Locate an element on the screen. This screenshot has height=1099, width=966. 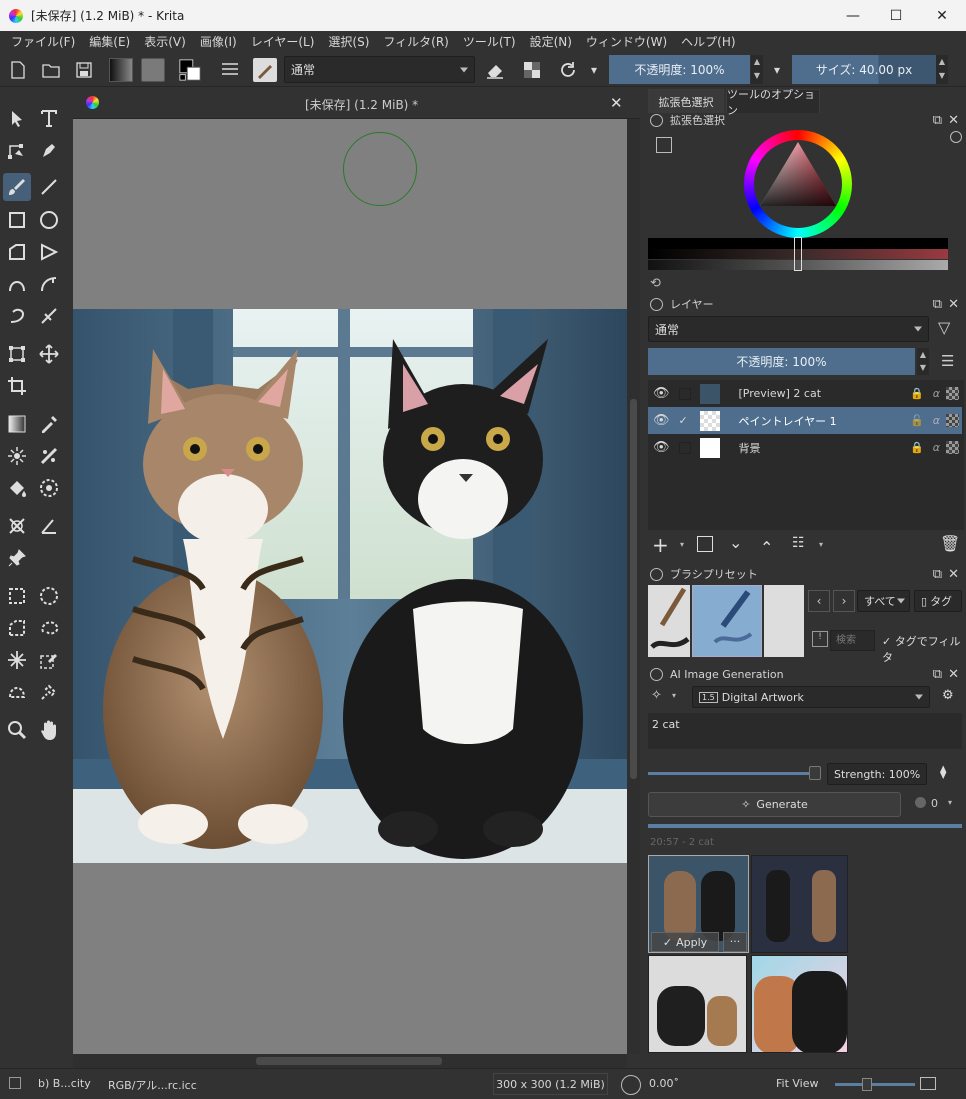
move-layer-down-icon: ⌄ is located at coordinates (735, 542).